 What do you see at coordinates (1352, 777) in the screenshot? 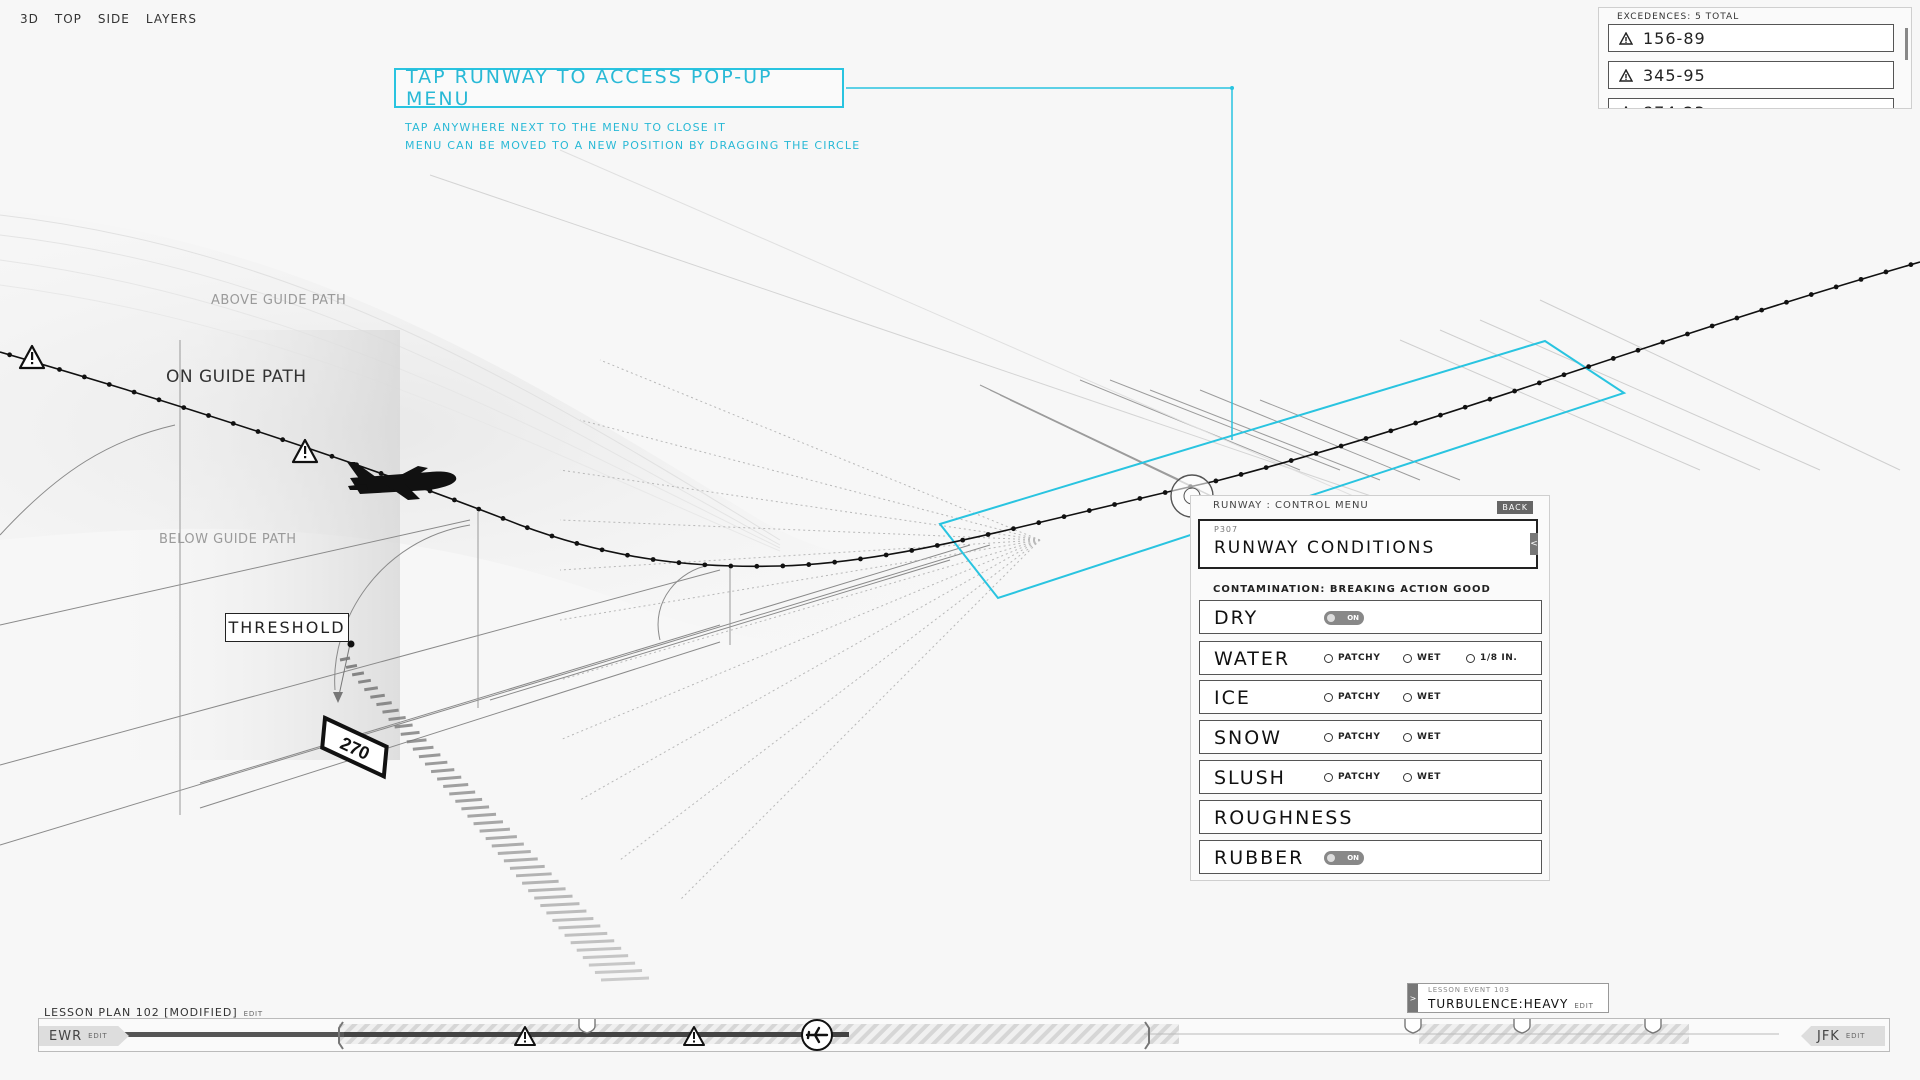
I see `slush-patchy-radio: PATCHY` at bounding box center [1352, 777].